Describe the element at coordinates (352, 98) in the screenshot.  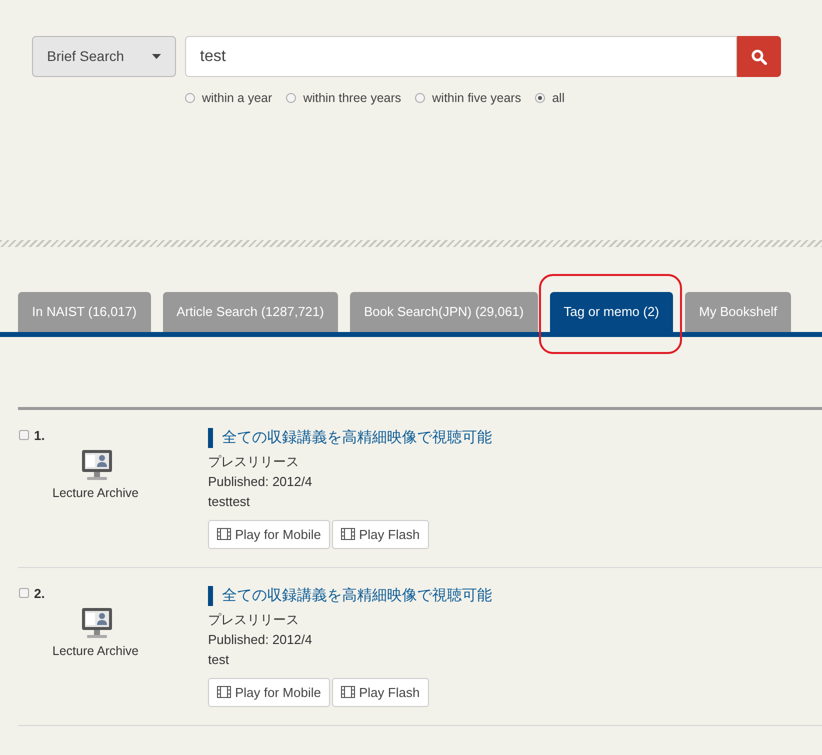
I see `radio-label: within three years` at that location.